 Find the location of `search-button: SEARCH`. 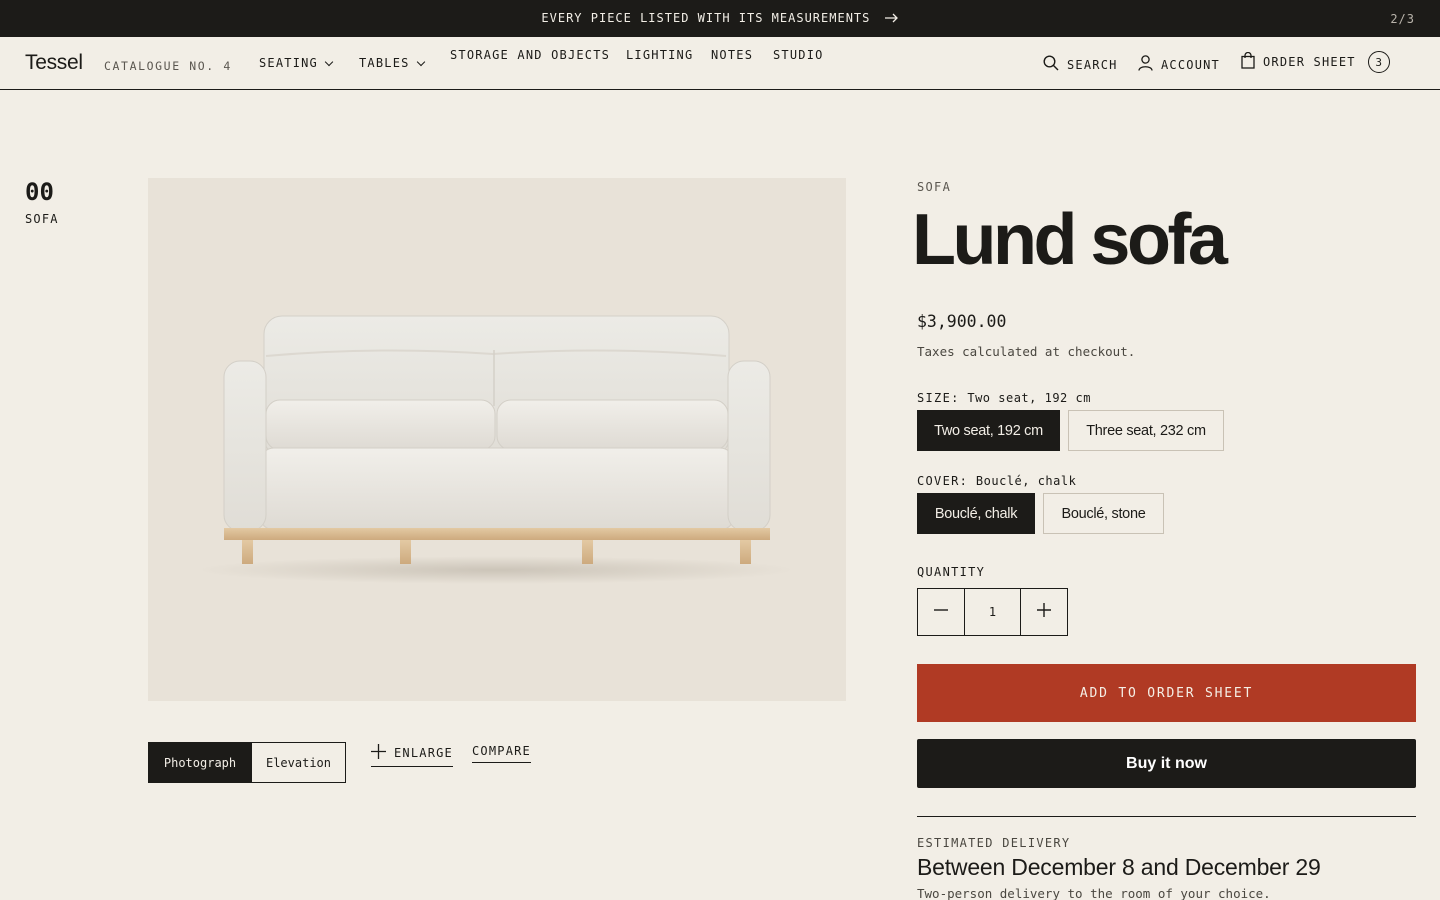

search-button: SEARCH is located at coordinates (1080, 64).